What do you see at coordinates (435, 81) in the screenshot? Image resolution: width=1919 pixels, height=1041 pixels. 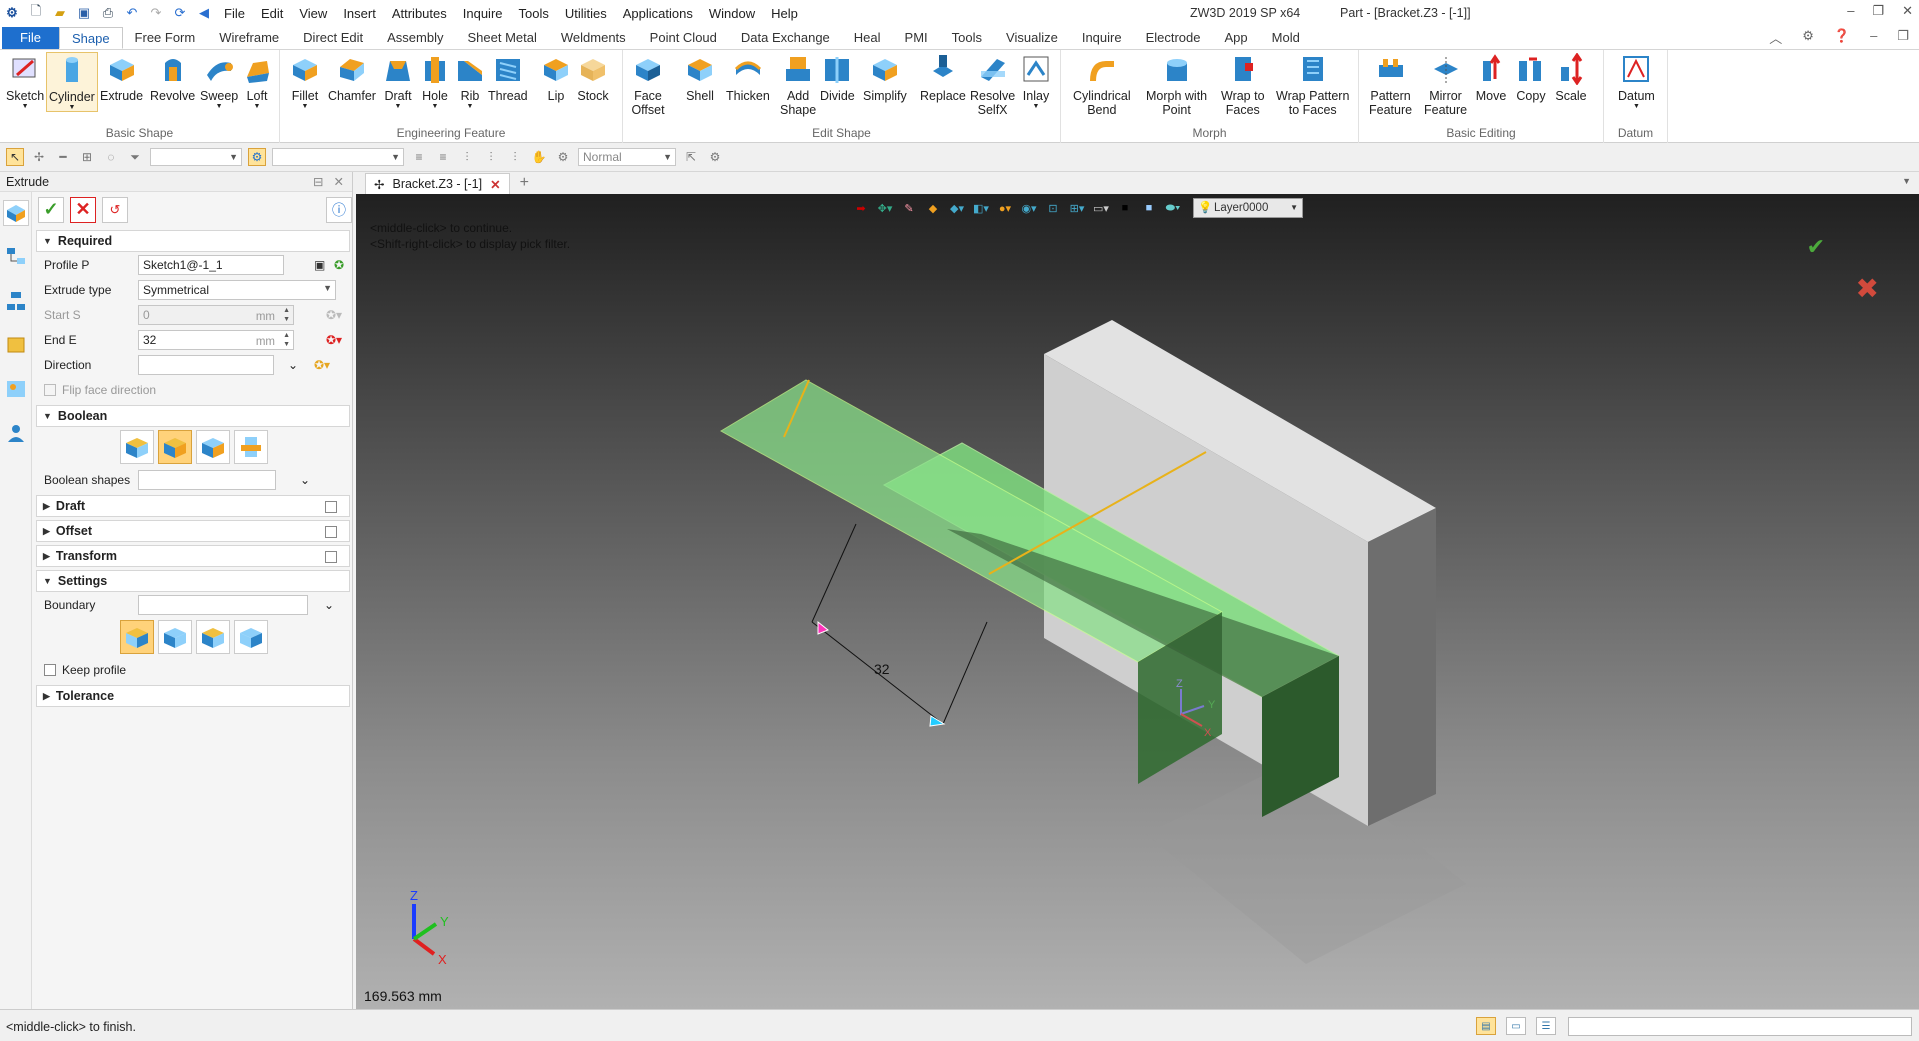 I see `hole-button: Hole ▼` at bounding box center [435, 81].